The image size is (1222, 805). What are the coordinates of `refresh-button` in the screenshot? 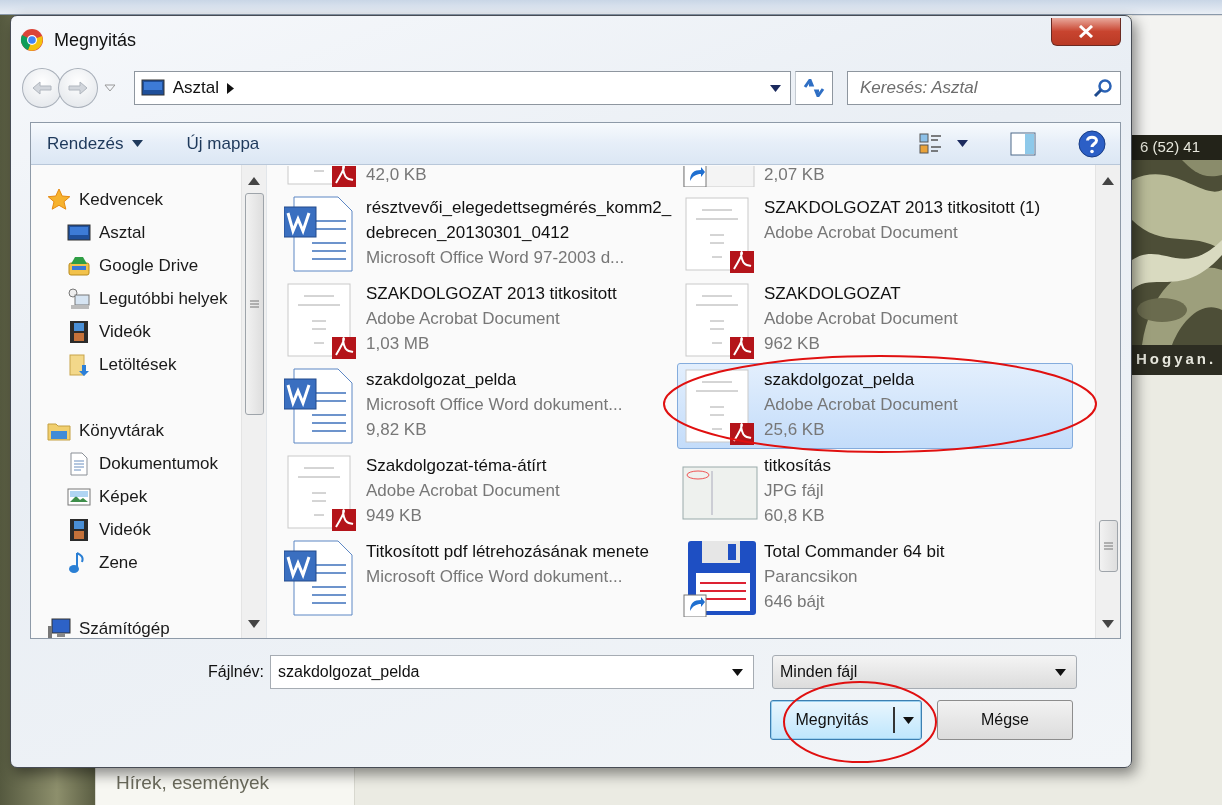 It's located at (814, 88).